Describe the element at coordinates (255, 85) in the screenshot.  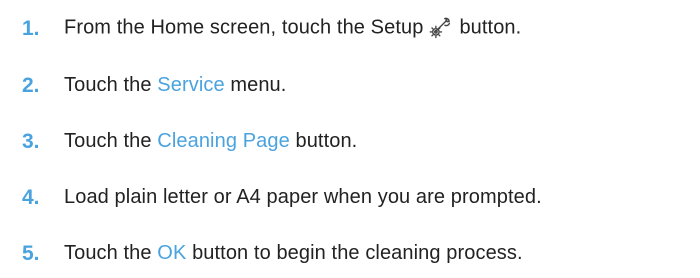
I see `step-text-after: menu.` at that location.